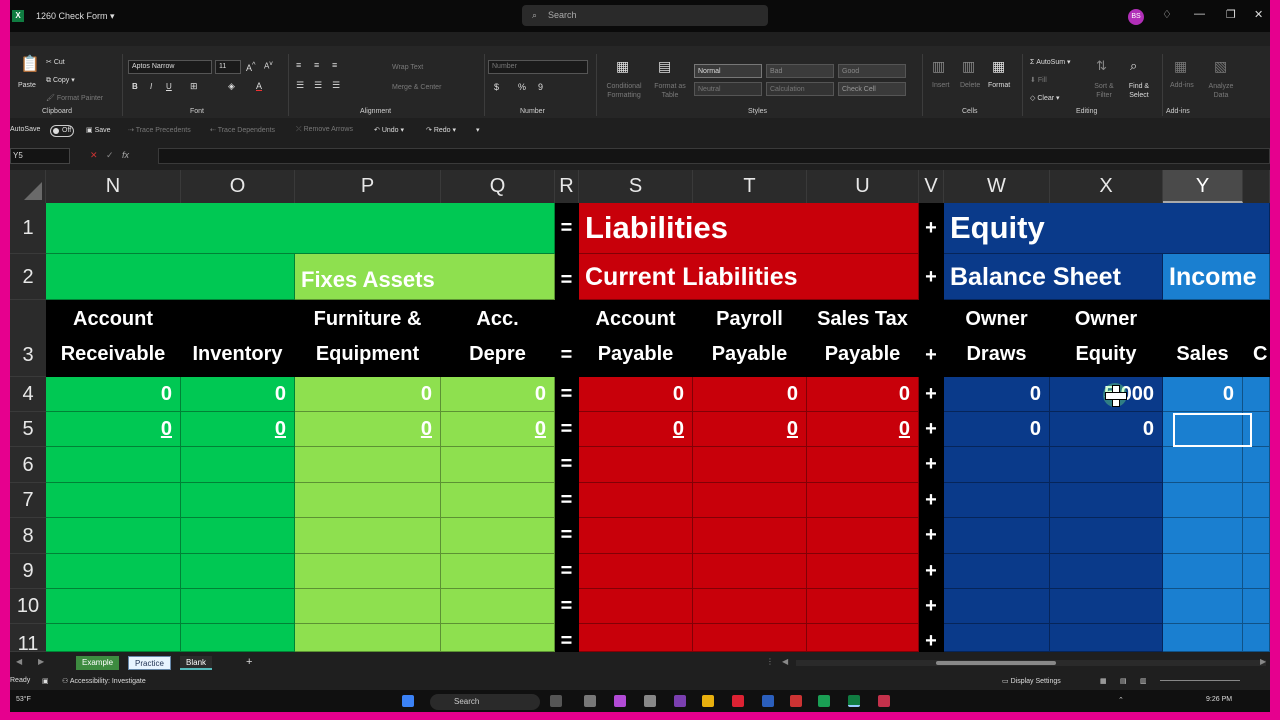 The height and width of the screenshot is (720, 1280). What do you see at coordinates (300, 85) in the screenshot?
I see `align-left-icon: ☰` at bounding box center [300, 85].